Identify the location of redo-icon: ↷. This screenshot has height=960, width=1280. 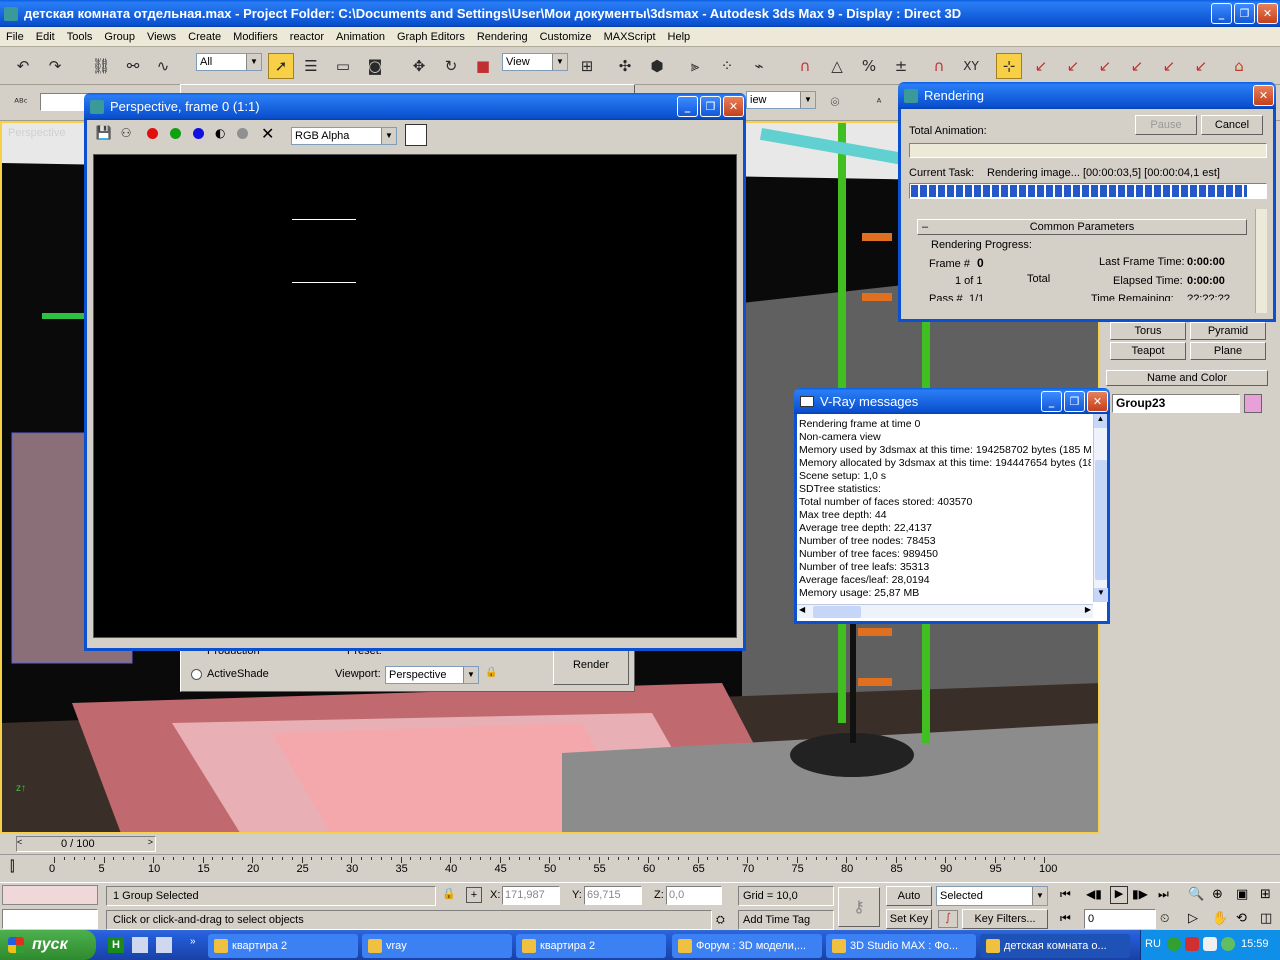
(55, 66).